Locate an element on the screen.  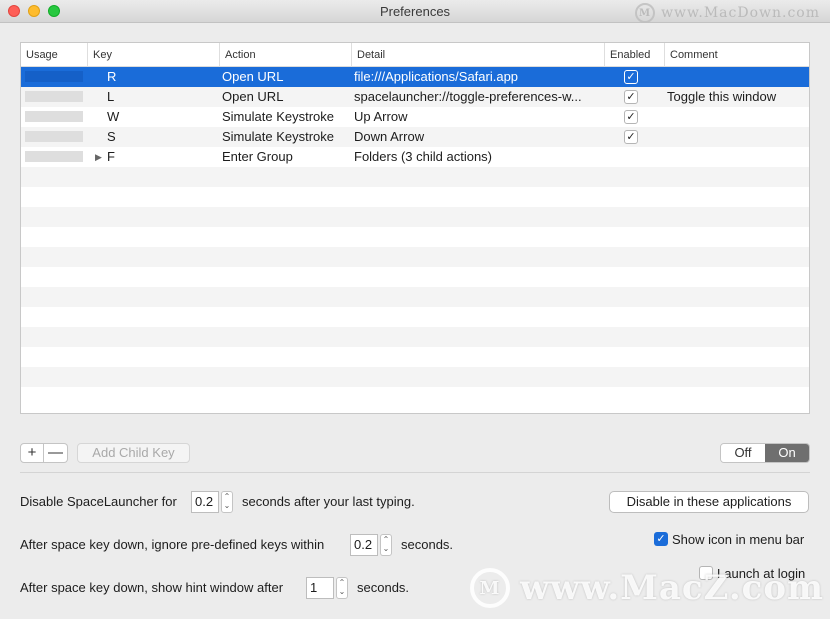
row-key: S is located at coordinates (111, 136).